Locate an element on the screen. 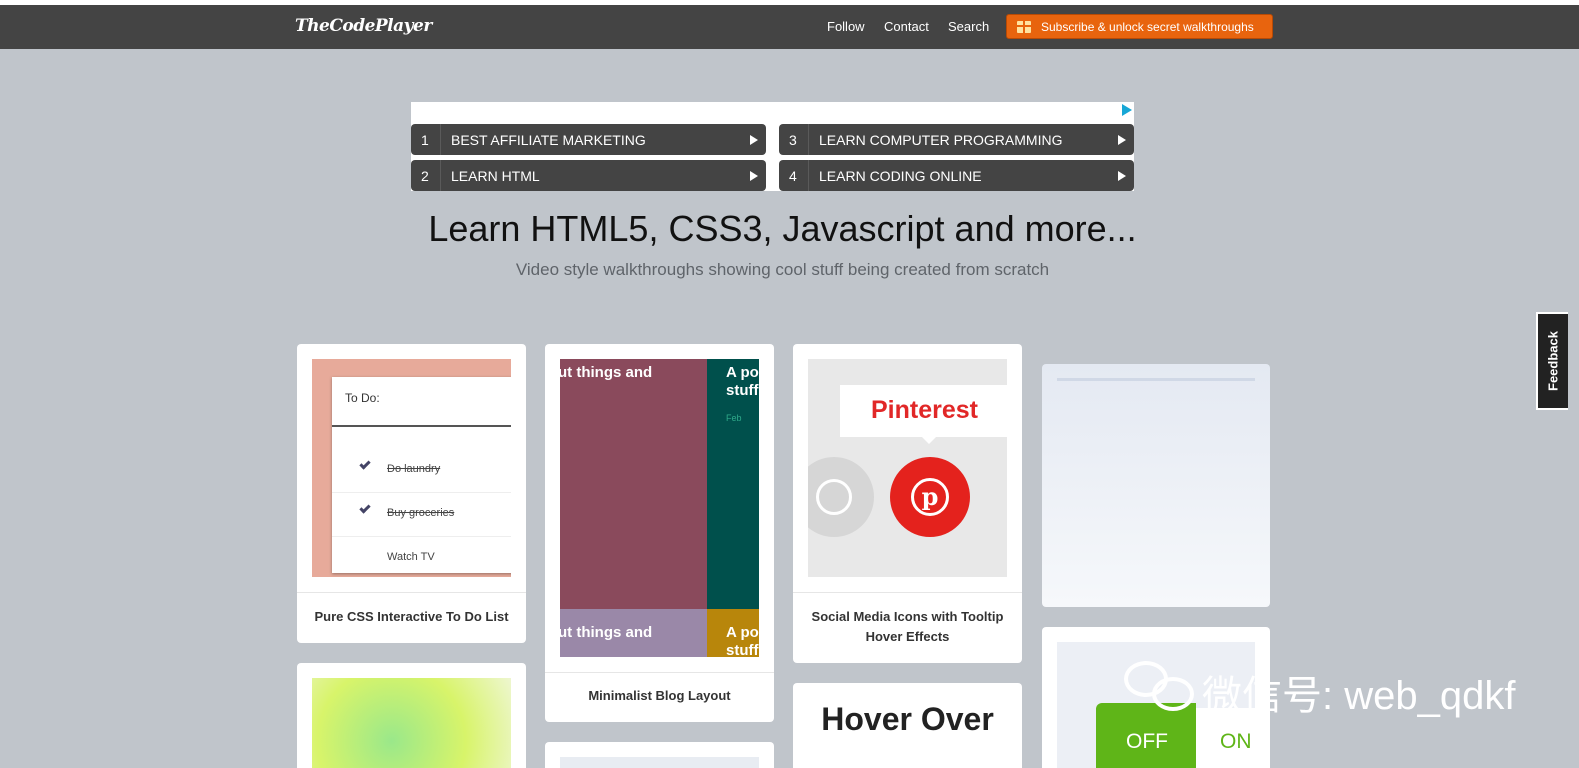 The width and height of the screenshot is (1579, 768). ad-label: LEARN CODING ONLINE is located at coordinates (900, 175).